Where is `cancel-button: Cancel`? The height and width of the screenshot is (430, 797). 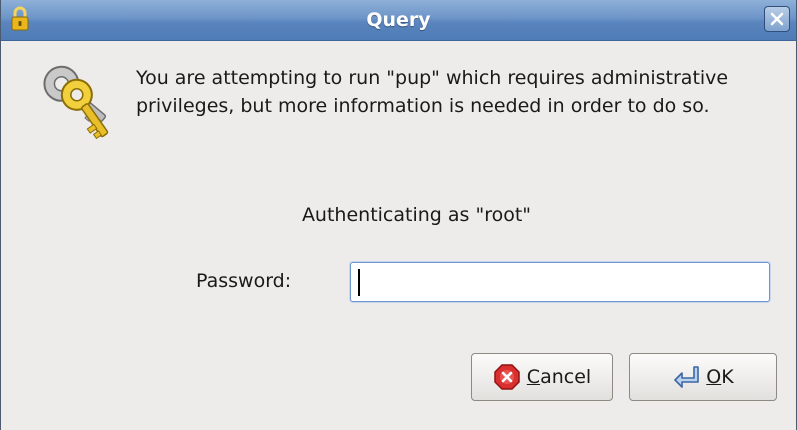
cancel-button: Cancel is located at coordinates (542, 377).